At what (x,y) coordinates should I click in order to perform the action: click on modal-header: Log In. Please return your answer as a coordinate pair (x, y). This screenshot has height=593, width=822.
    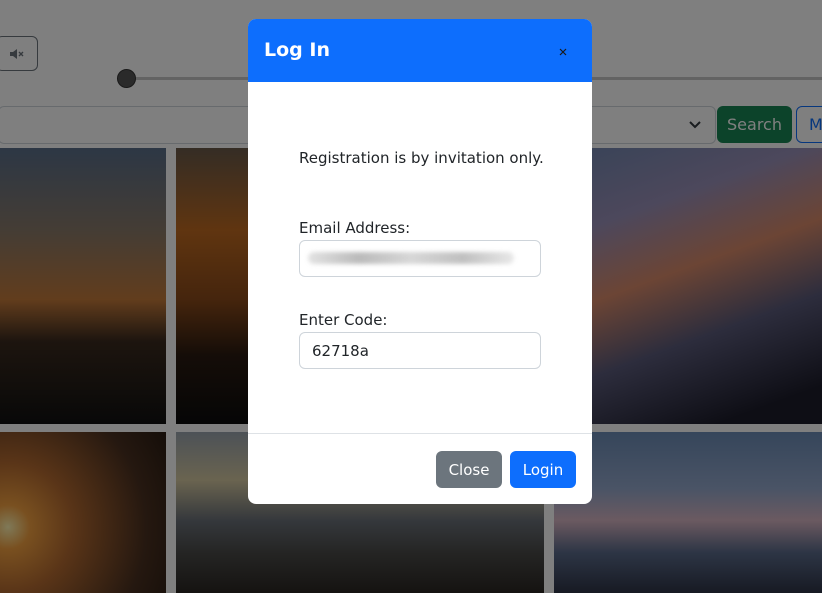
    Looking at the image, I should click on (420, 50).